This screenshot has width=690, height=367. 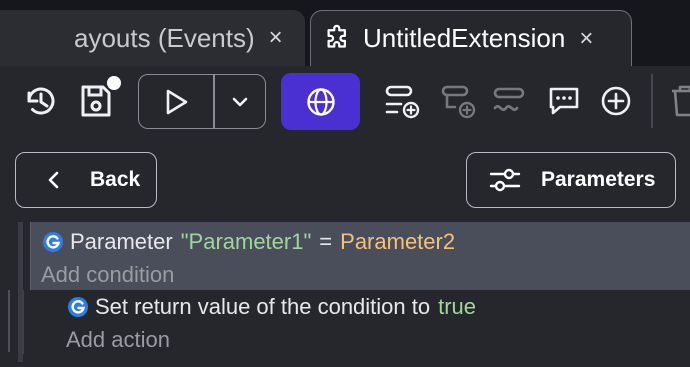 I want to click on delete-icon, so click(x=677, y=101).